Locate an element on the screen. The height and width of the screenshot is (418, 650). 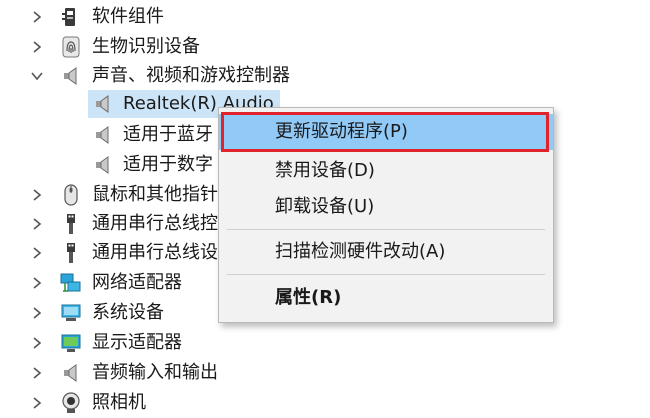
menu-item-label: 禁用设备(D) is located at coordinates (325, 170).